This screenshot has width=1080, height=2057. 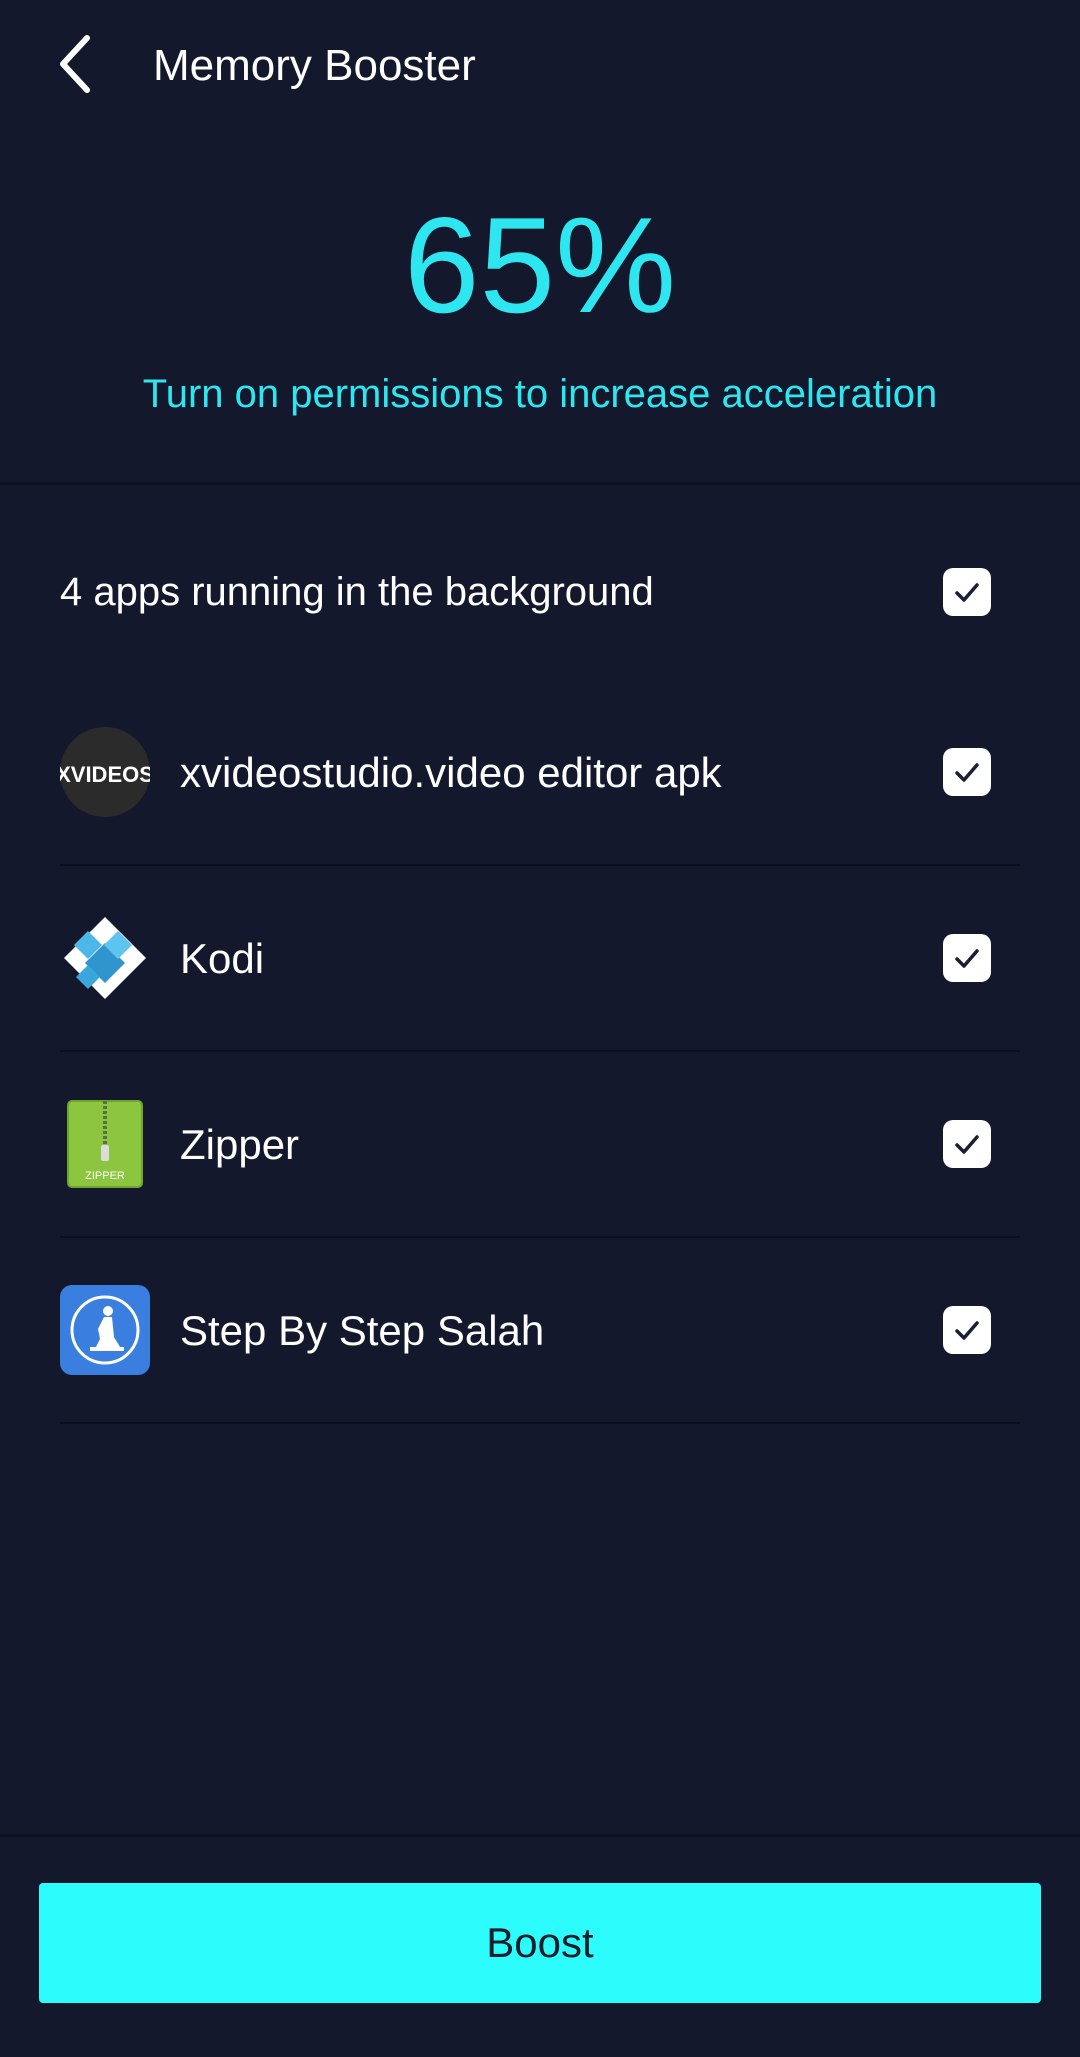 What do you see at coordinates (540, 66) in the screenshot?
I see `app-header: Memory Booster` at bounding box center [540, 66].